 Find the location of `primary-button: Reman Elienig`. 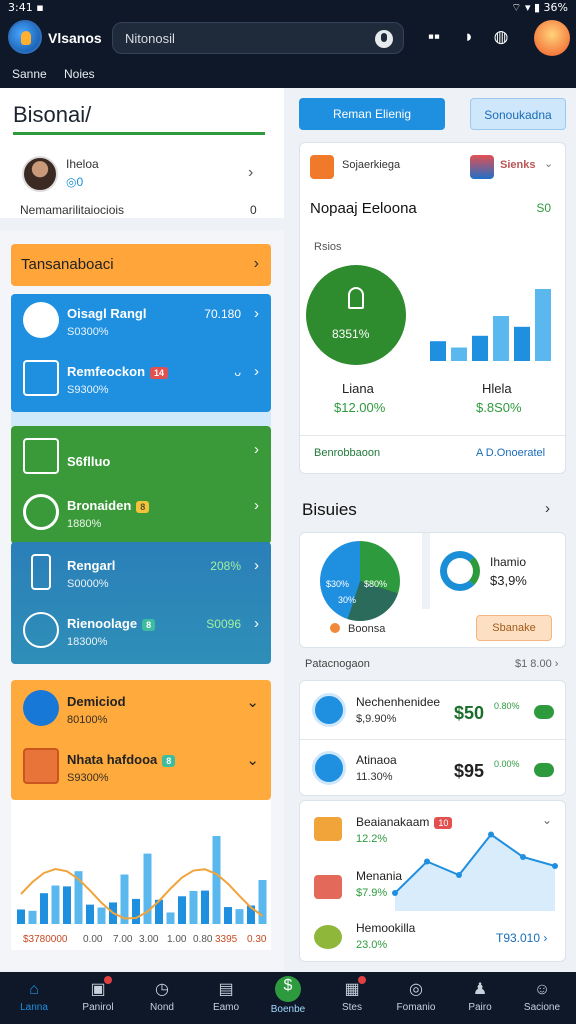

primary-button: Reman Elienig is located at coordinates (372, 114).